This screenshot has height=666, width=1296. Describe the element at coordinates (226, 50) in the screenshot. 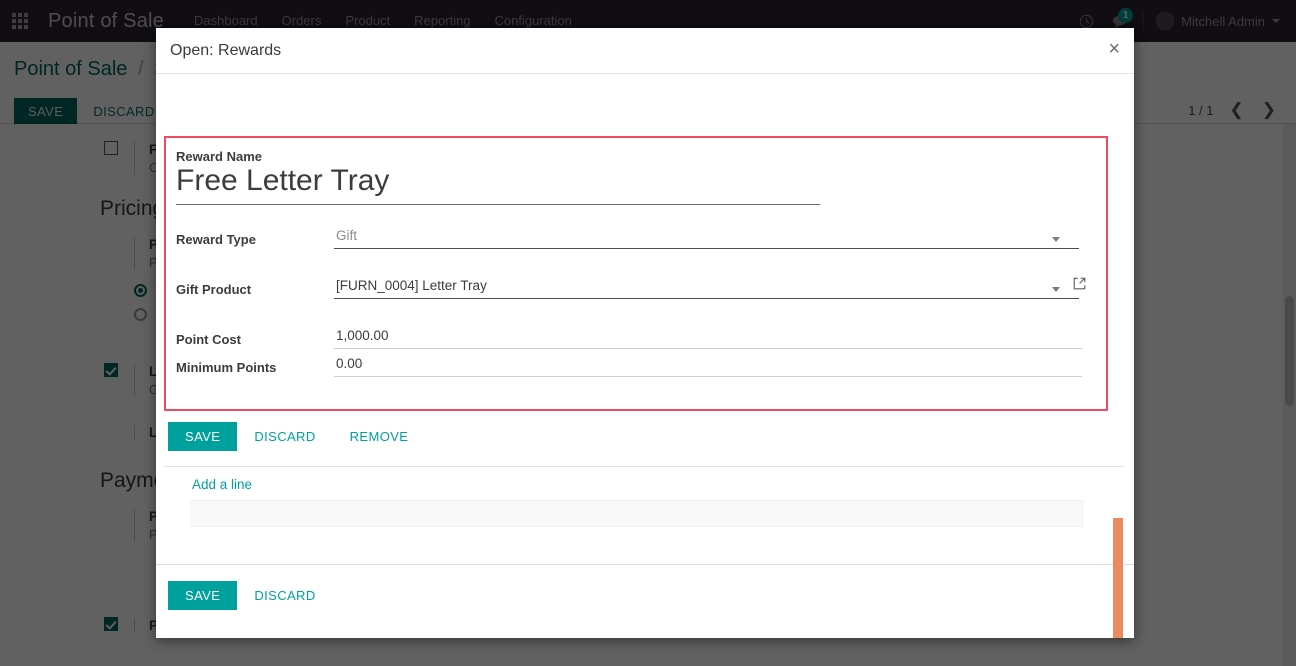

I see `modal-title: Open: Rewards` at that location.